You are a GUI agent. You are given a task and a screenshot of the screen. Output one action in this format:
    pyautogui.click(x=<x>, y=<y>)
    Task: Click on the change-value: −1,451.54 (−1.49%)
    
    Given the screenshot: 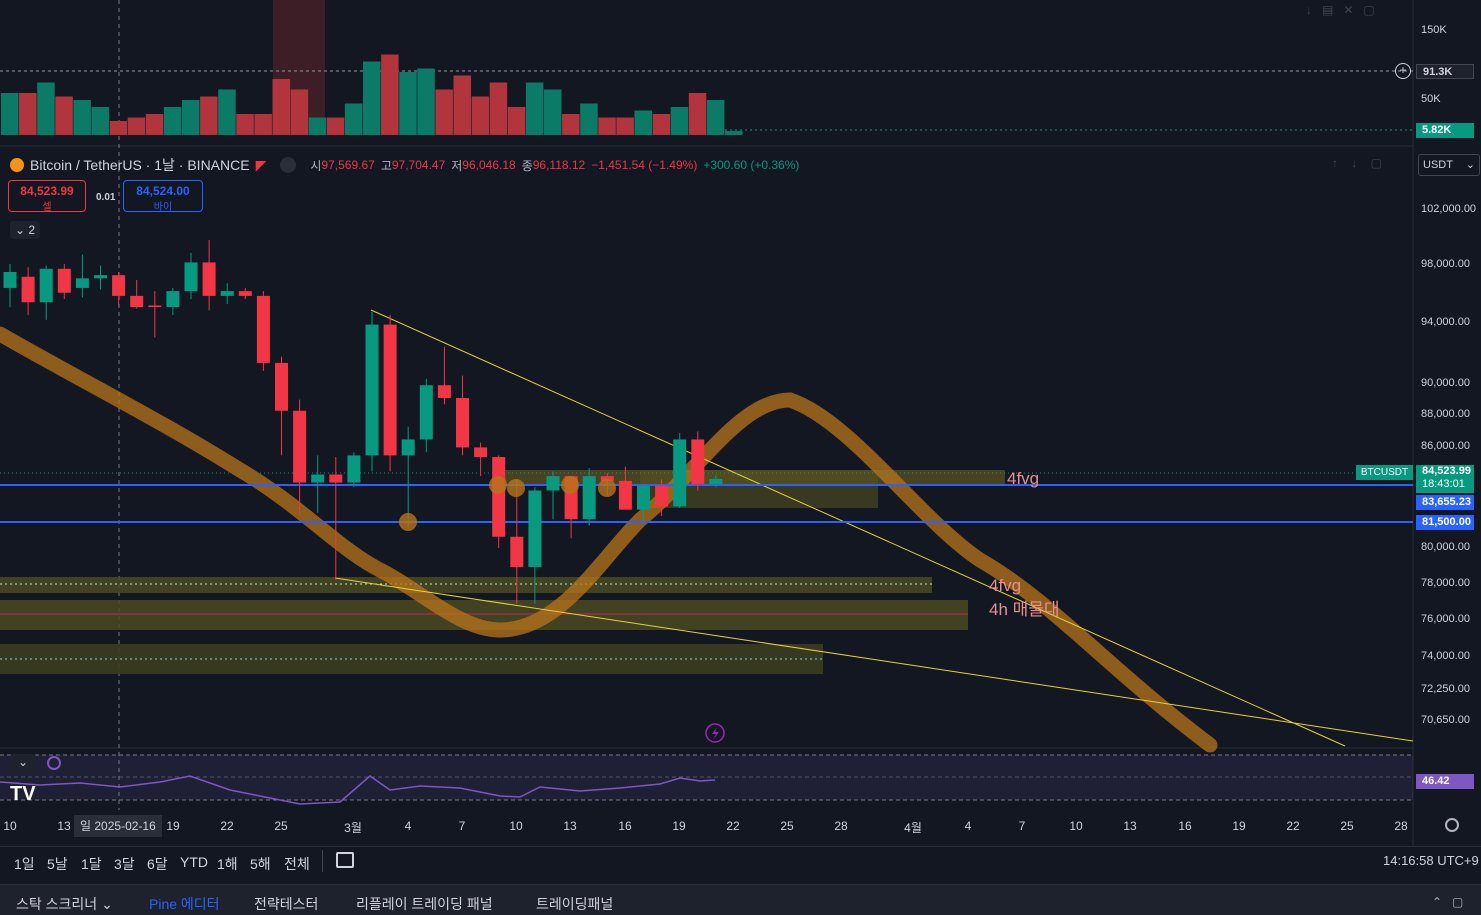 What is the action you would take?
    pyautogui.click(x=644, y=165)
    